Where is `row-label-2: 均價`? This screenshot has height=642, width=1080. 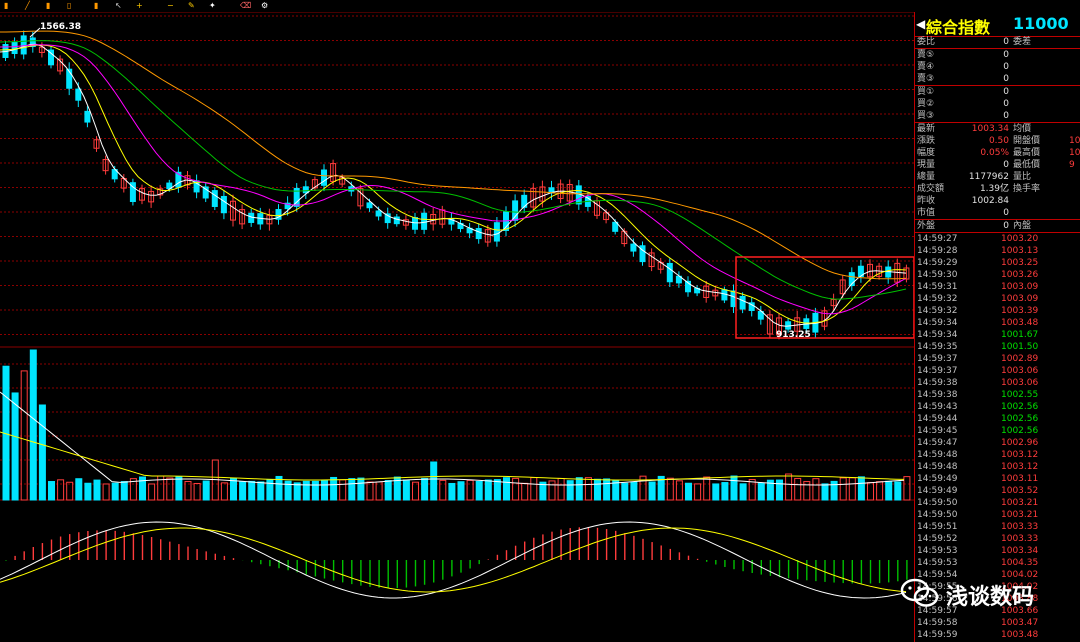 row-label-2: 均價 is located at coordinates (1022, 129).